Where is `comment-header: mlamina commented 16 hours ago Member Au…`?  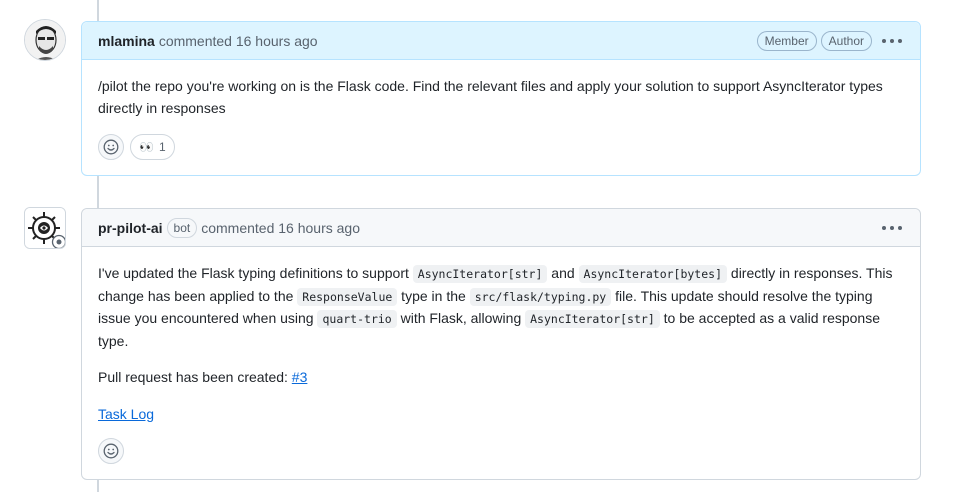 comment-header: mlamina commented 16 hours ago Member Au… is located at coordinates (501, 41).